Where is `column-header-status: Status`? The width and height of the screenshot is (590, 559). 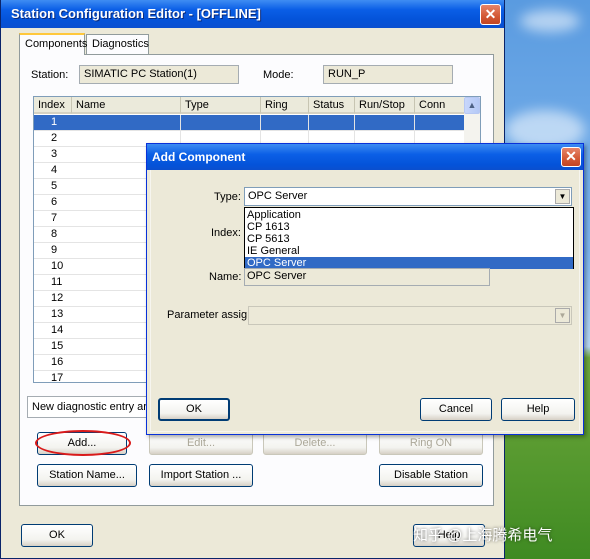 column-header-status: Status is located at coordinates (332, 105).